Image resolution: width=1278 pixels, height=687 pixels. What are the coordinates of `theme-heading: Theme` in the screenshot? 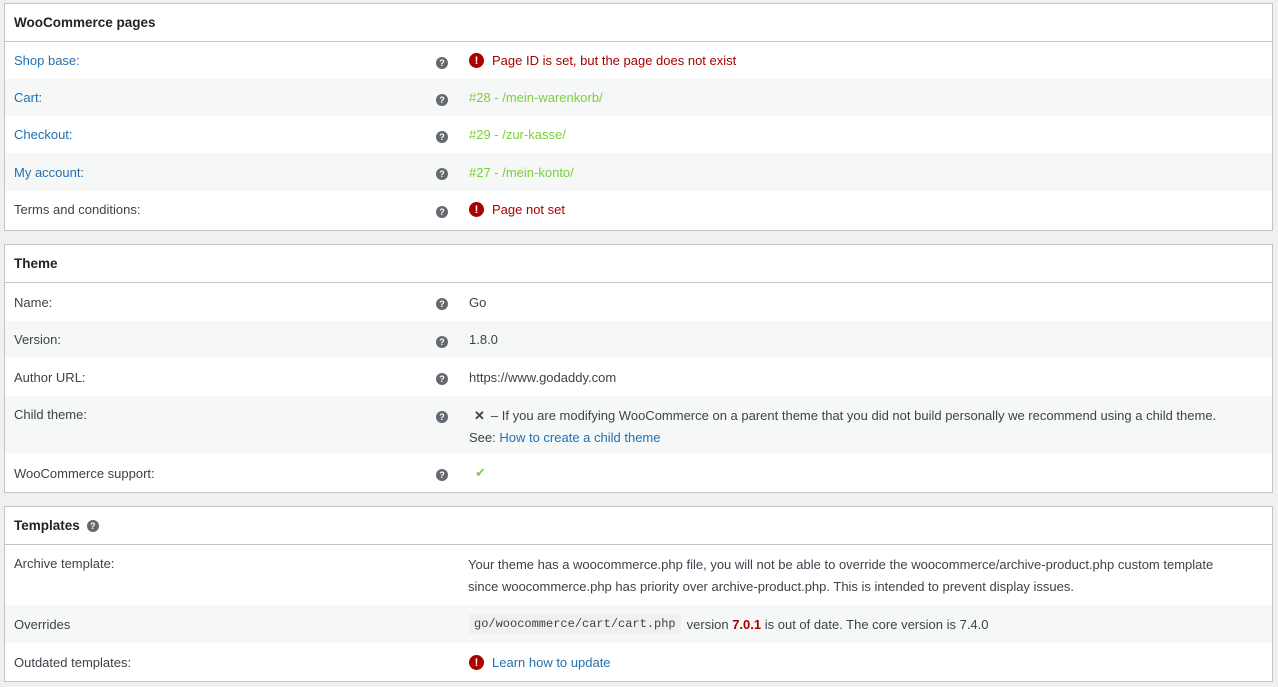 It's located at (638, 264).